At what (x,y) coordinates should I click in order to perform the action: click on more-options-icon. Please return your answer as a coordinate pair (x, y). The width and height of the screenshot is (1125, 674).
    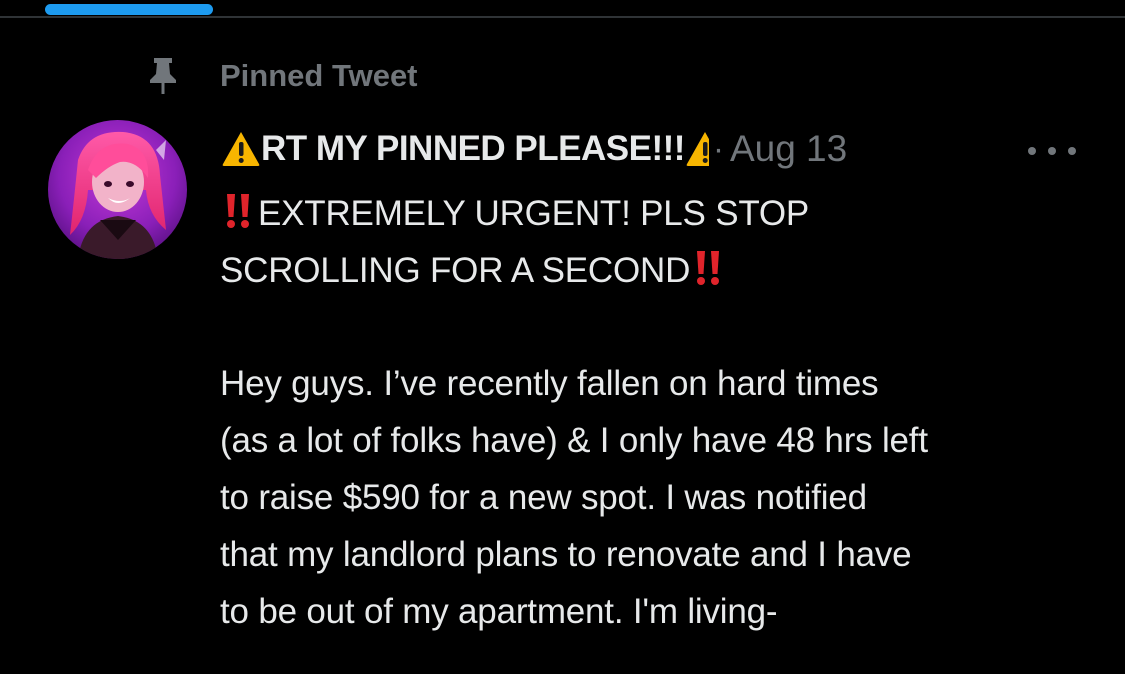
    Looking at the image, I should click on (1052, 151).